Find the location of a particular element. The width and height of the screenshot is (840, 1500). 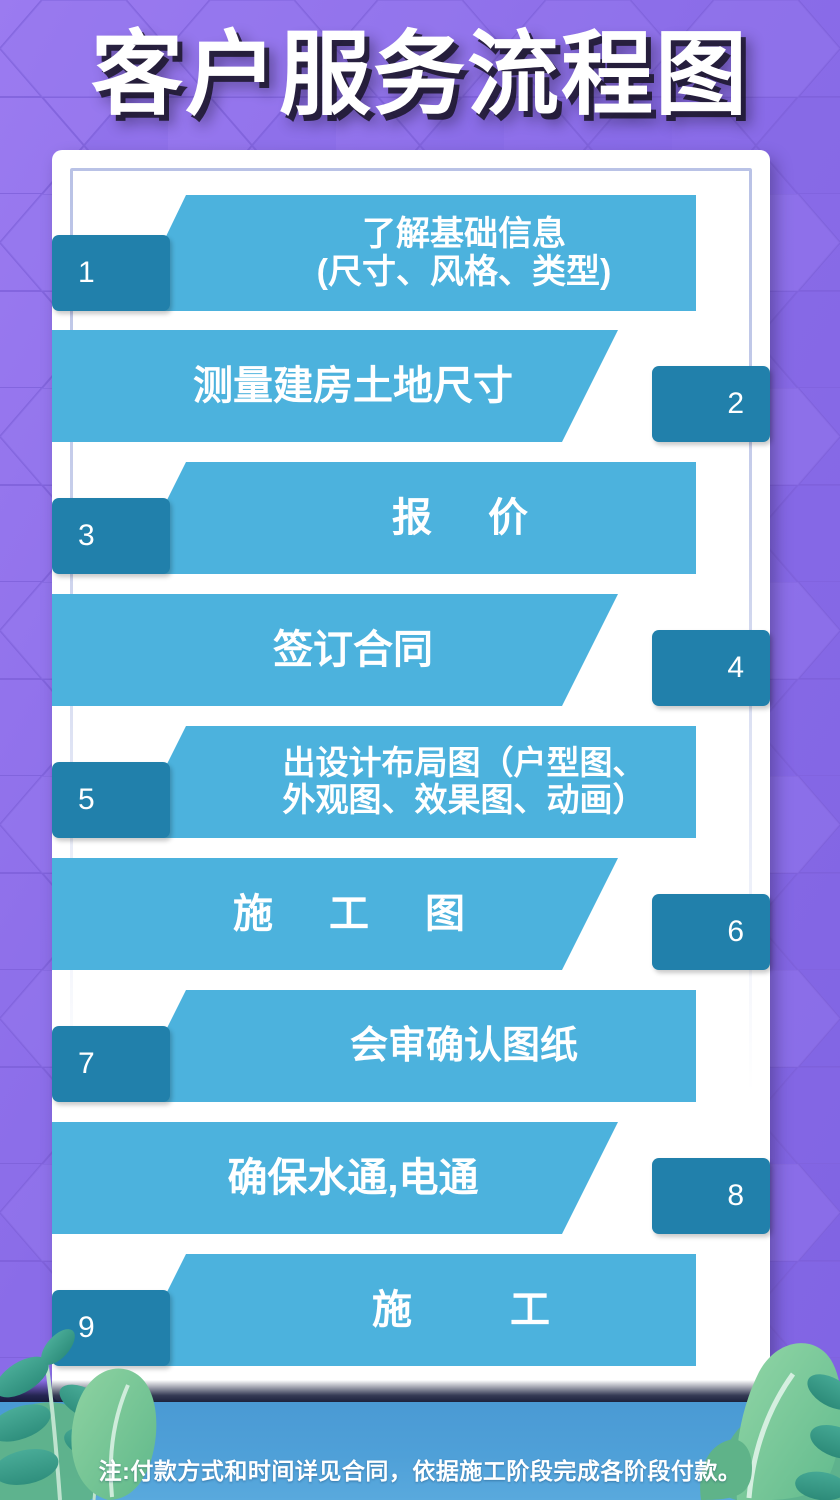

step-number-badge: 7 is located at coordinates (111, 1064).